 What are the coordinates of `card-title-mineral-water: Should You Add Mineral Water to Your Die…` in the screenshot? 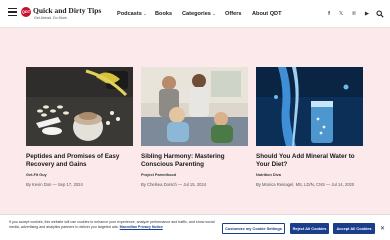 It's located at (311, 161).